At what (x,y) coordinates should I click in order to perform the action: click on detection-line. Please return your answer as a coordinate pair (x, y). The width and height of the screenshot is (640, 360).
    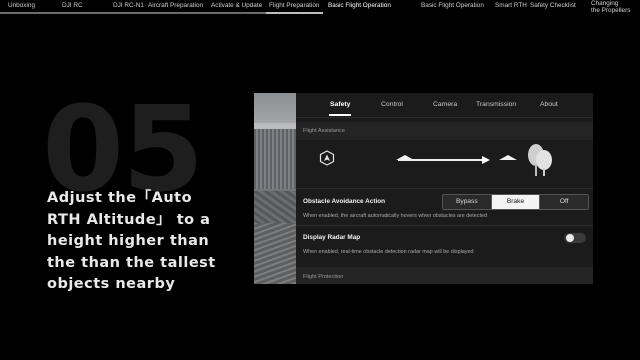
    Looking at the image, I should click on (441, 160).